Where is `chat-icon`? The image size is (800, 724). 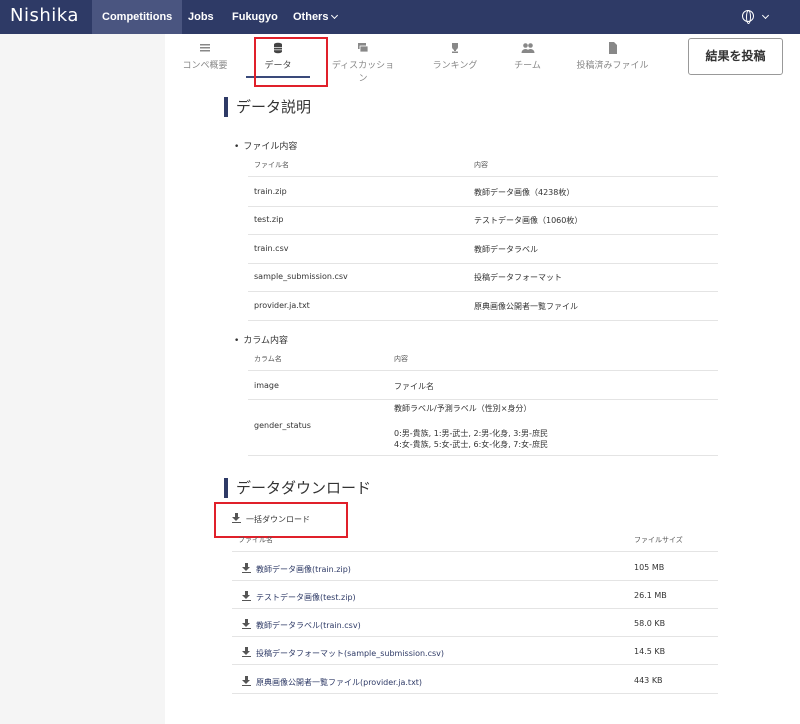
chat-icon is located at coordinates (363, 48).